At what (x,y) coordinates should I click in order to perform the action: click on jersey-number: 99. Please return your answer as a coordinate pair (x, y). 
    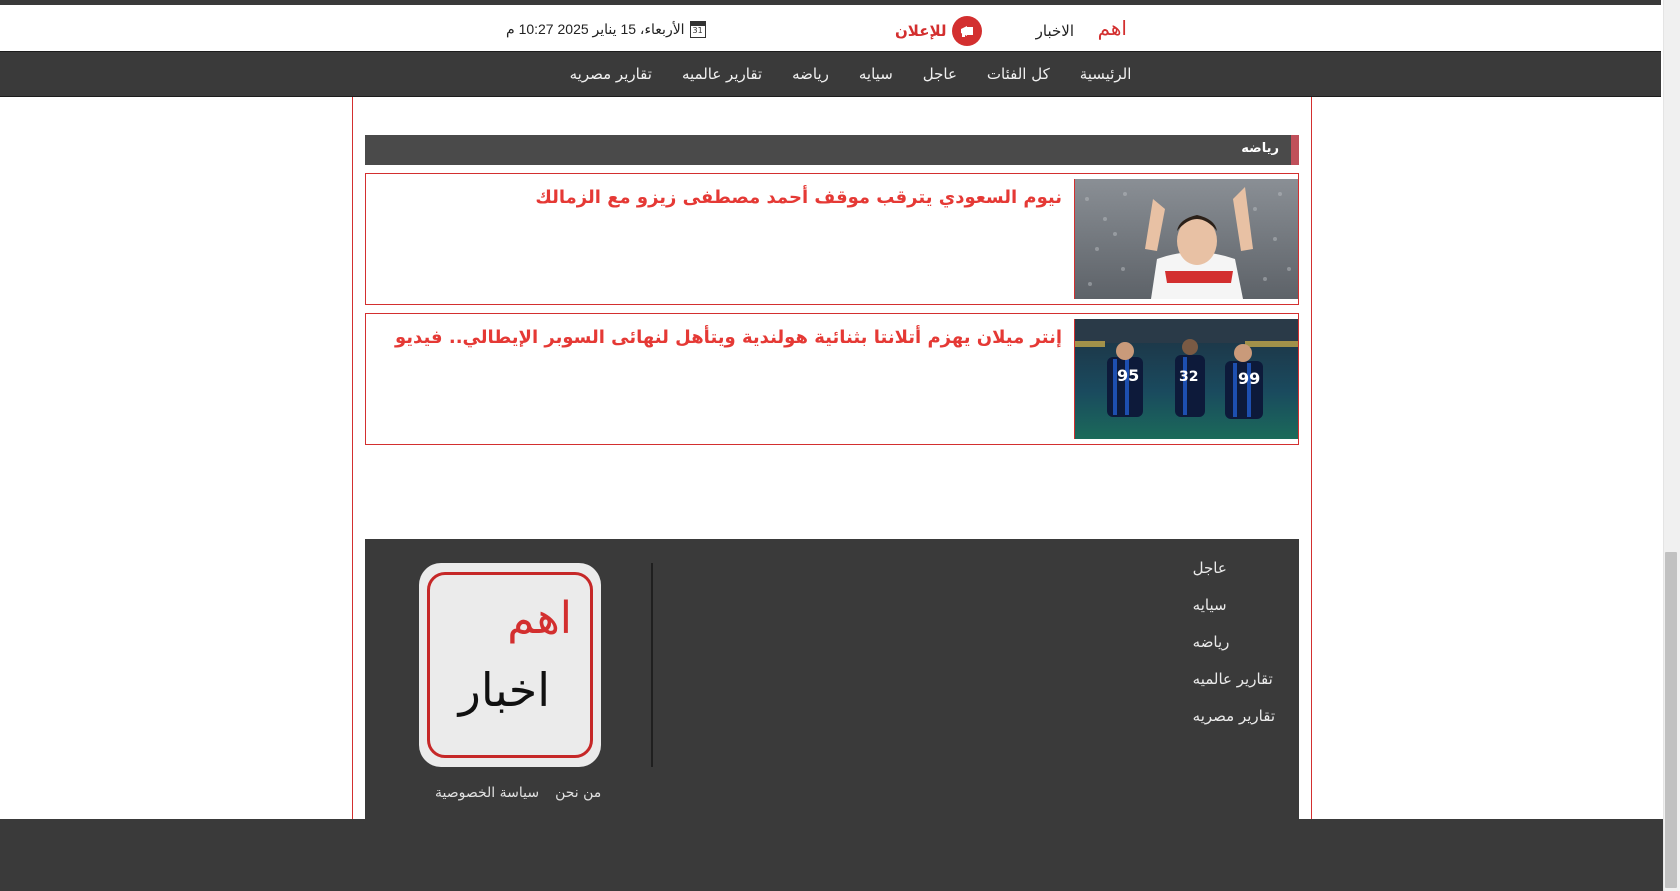
    Looking at the image, I should click on (1249, 378).